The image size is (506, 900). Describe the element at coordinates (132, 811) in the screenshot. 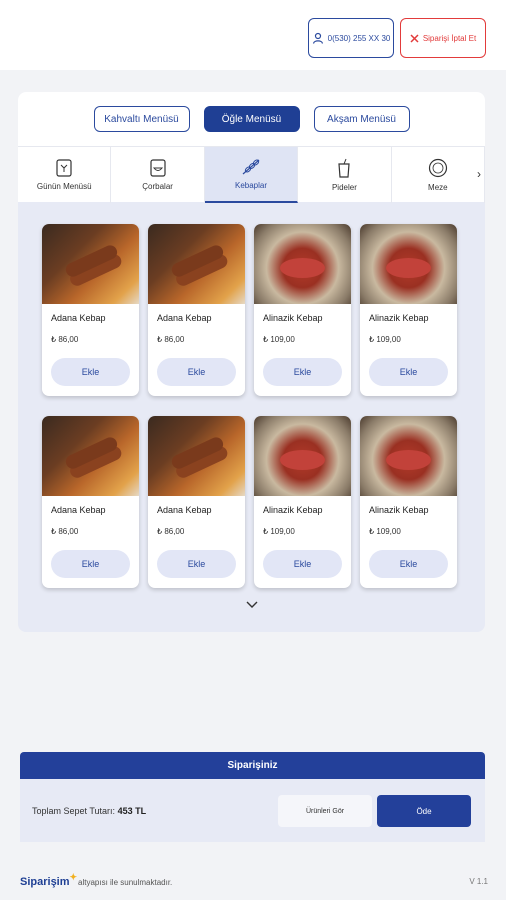

I see `total-value: 453 TL` at that location.